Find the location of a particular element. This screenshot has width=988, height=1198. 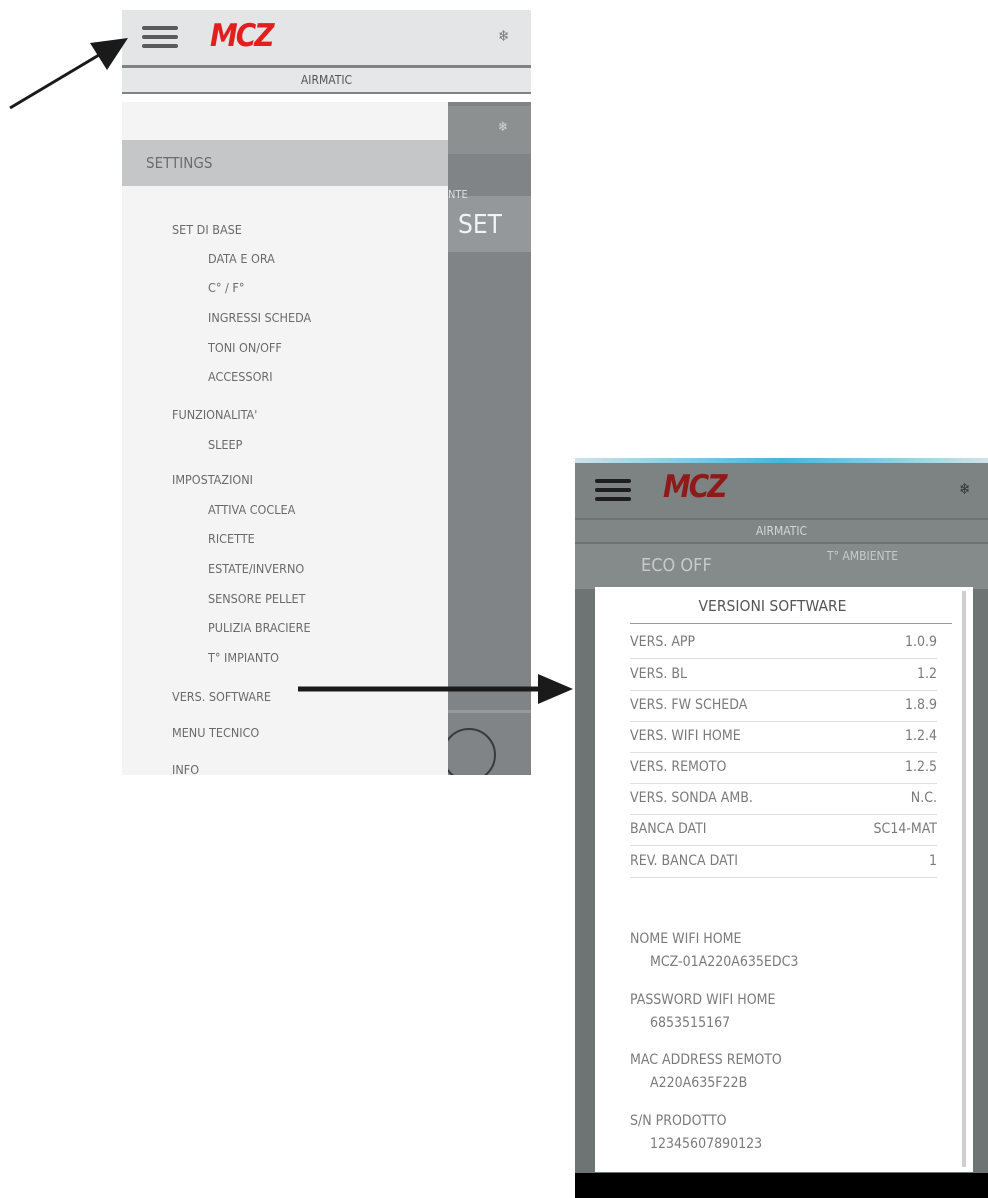

wifi-password-label: PASSWORD WIFI HOME is located at coordinates (703, 1000).